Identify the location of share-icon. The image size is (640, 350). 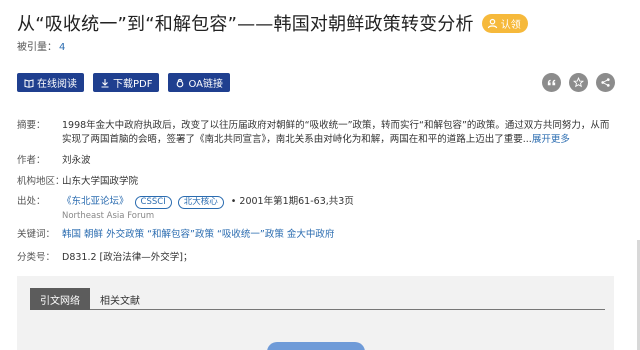
(605, 82).